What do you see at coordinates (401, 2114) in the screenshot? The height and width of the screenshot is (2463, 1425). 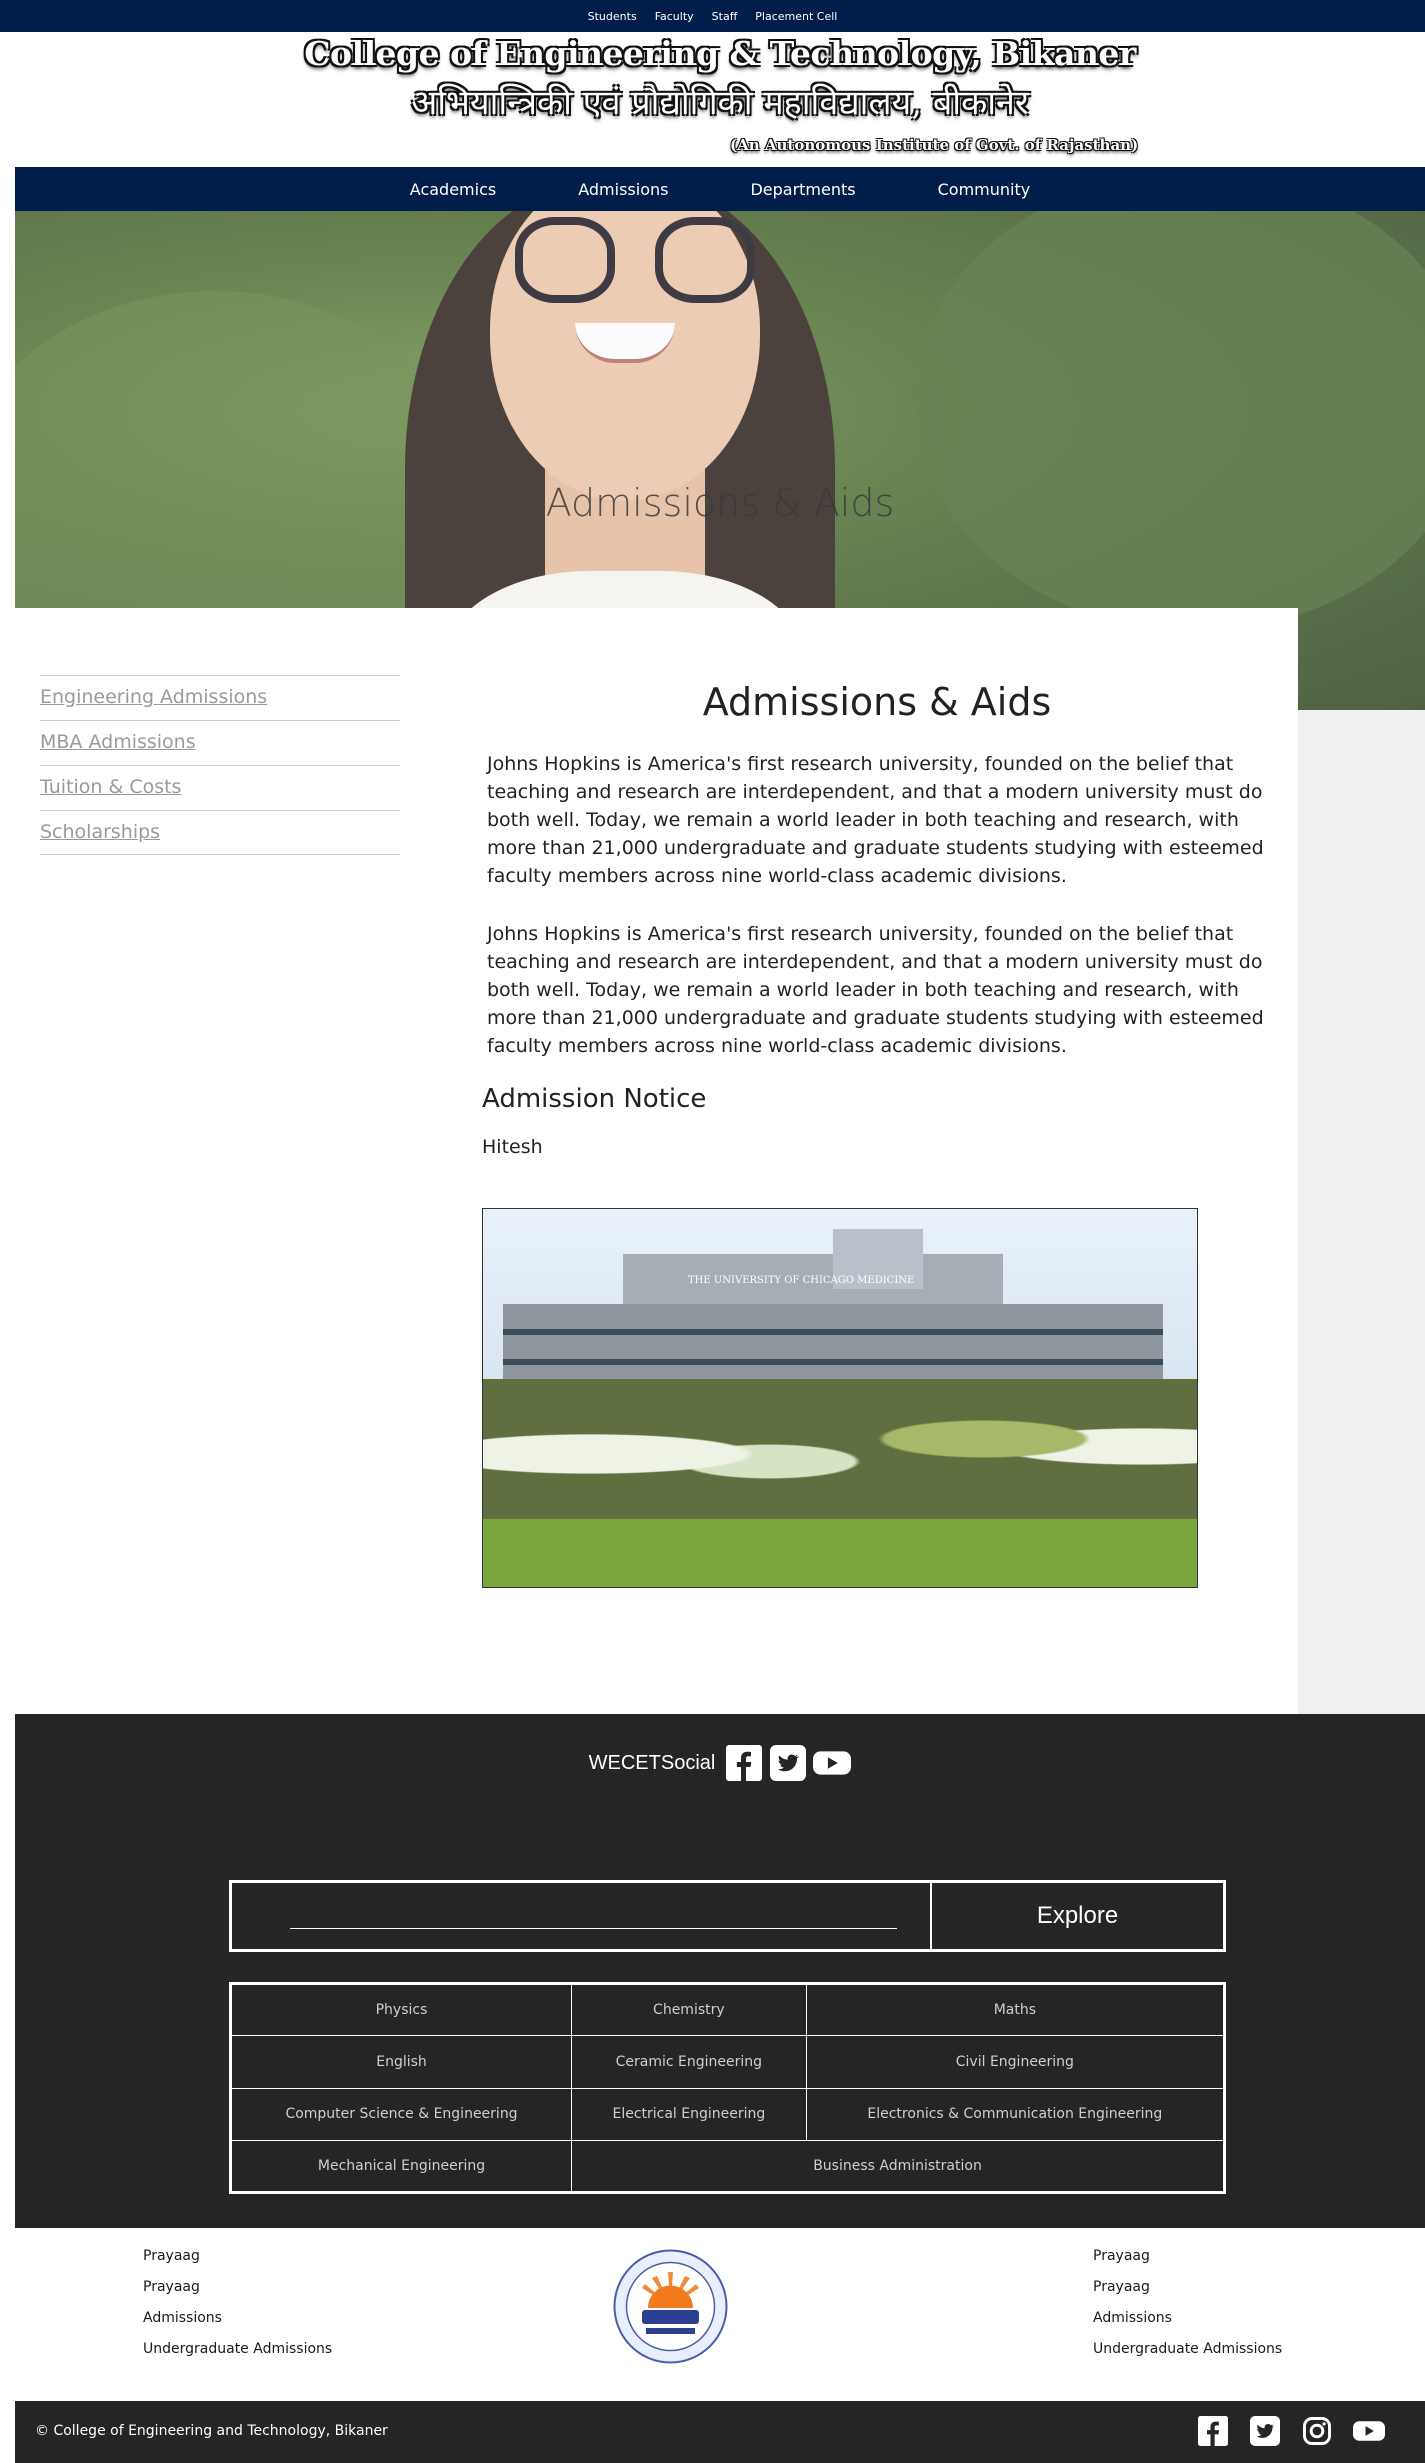 I see `dept-link-computer-science: Computer Science & Engineering` at bounding box center [401, 2114].